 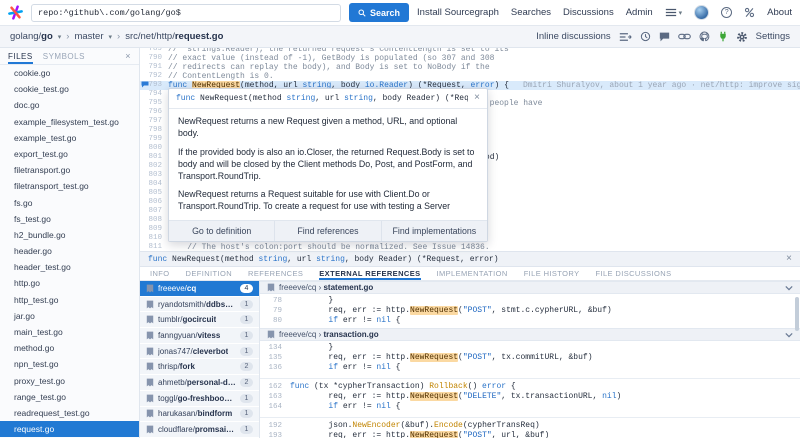 What do you see at coordinates (458, 12) in the screenshot?
I see `nav-link-install-sourcegraph: Install Sourcegraph` at bounding box center [458, 12].